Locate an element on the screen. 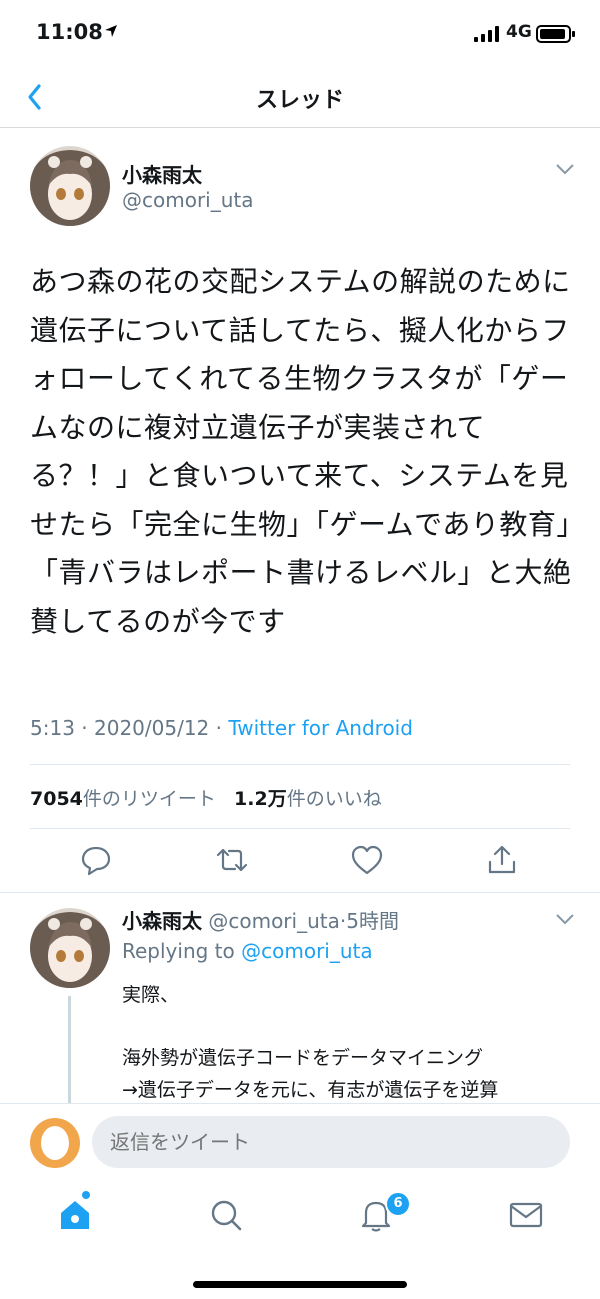  replying-to-prefix: Replying to is located at coordinates (178, 951).